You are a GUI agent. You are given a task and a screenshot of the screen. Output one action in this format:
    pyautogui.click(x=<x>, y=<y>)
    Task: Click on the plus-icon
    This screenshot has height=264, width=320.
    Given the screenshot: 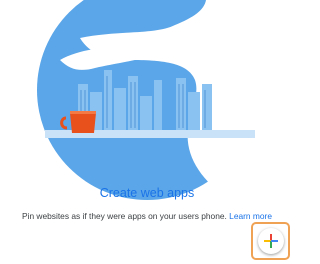 What is the action you would take?
    pyautogui.click(x=271, y=241)
    